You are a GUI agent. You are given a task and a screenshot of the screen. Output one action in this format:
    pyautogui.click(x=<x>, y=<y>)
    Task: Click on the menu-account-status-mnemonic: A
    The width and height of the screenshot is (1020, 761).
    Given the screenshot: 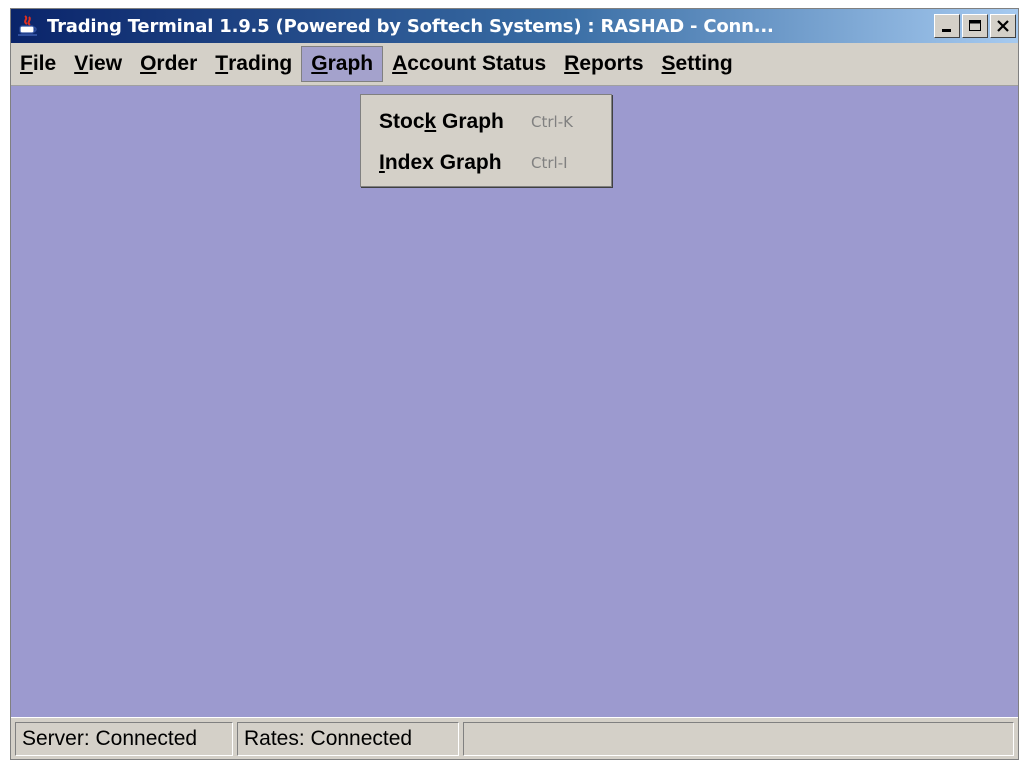 What is the action you would take?
    pyautogui.click(x=400, y=63)
    